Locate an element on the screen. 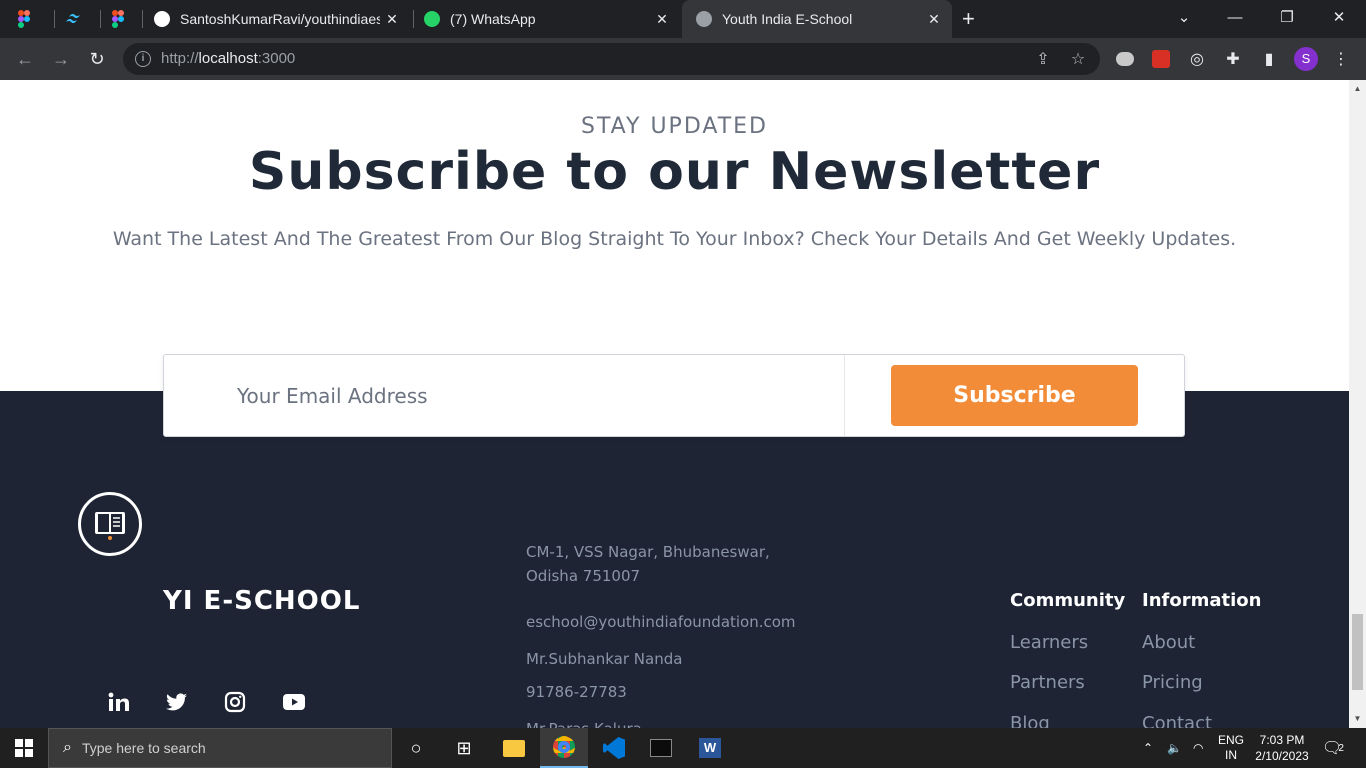  info-icon: i is located at coordinates (143, 59).